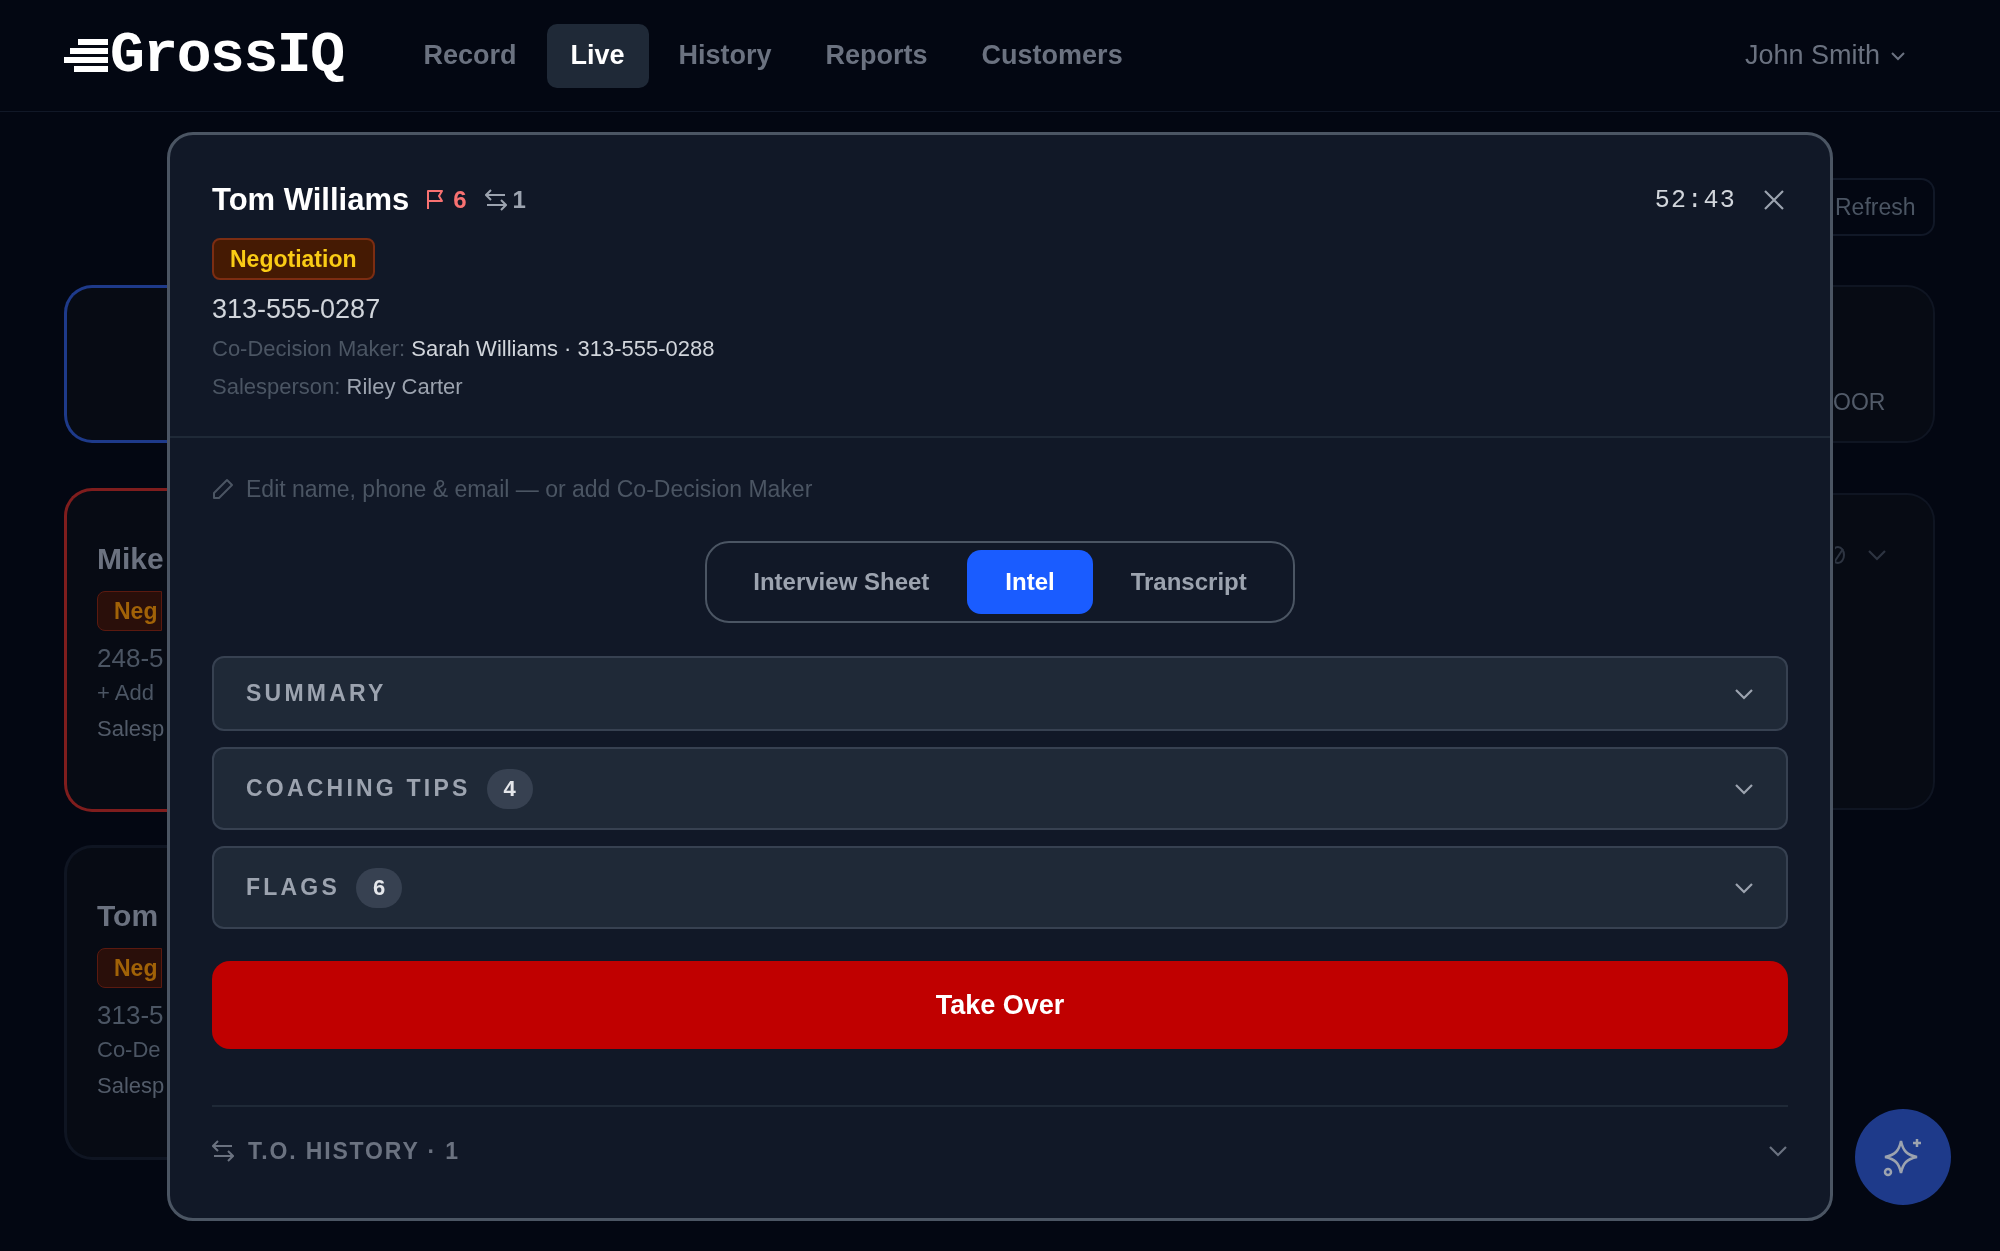 The image size is (2000, 1251). Describe the element at coordinates (309, 348) in the screenshot. I see `field-label: Co-Decision Maker:` at that location.